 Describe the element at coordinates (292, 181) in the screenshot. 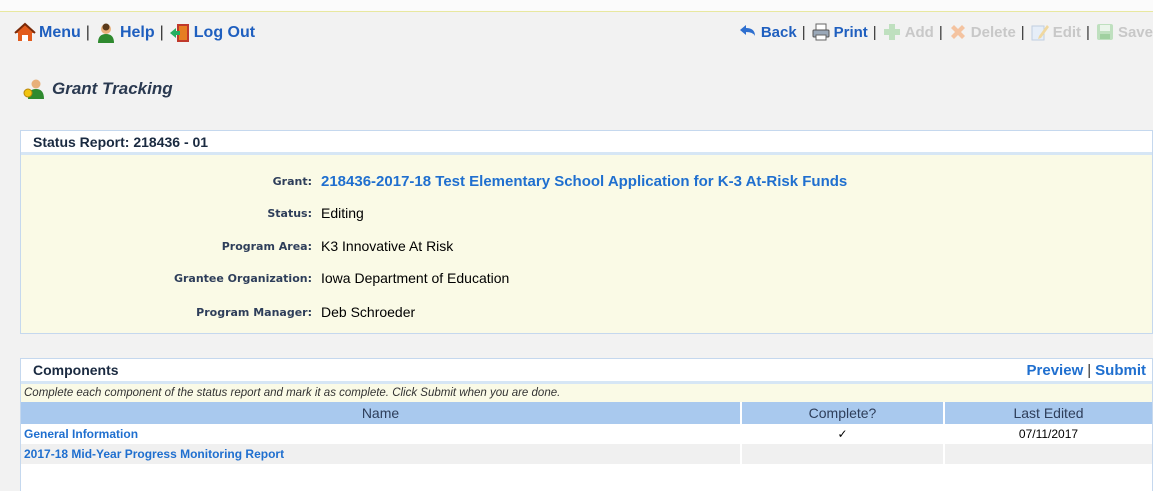

I see `grant-label: Grant:` at that location.